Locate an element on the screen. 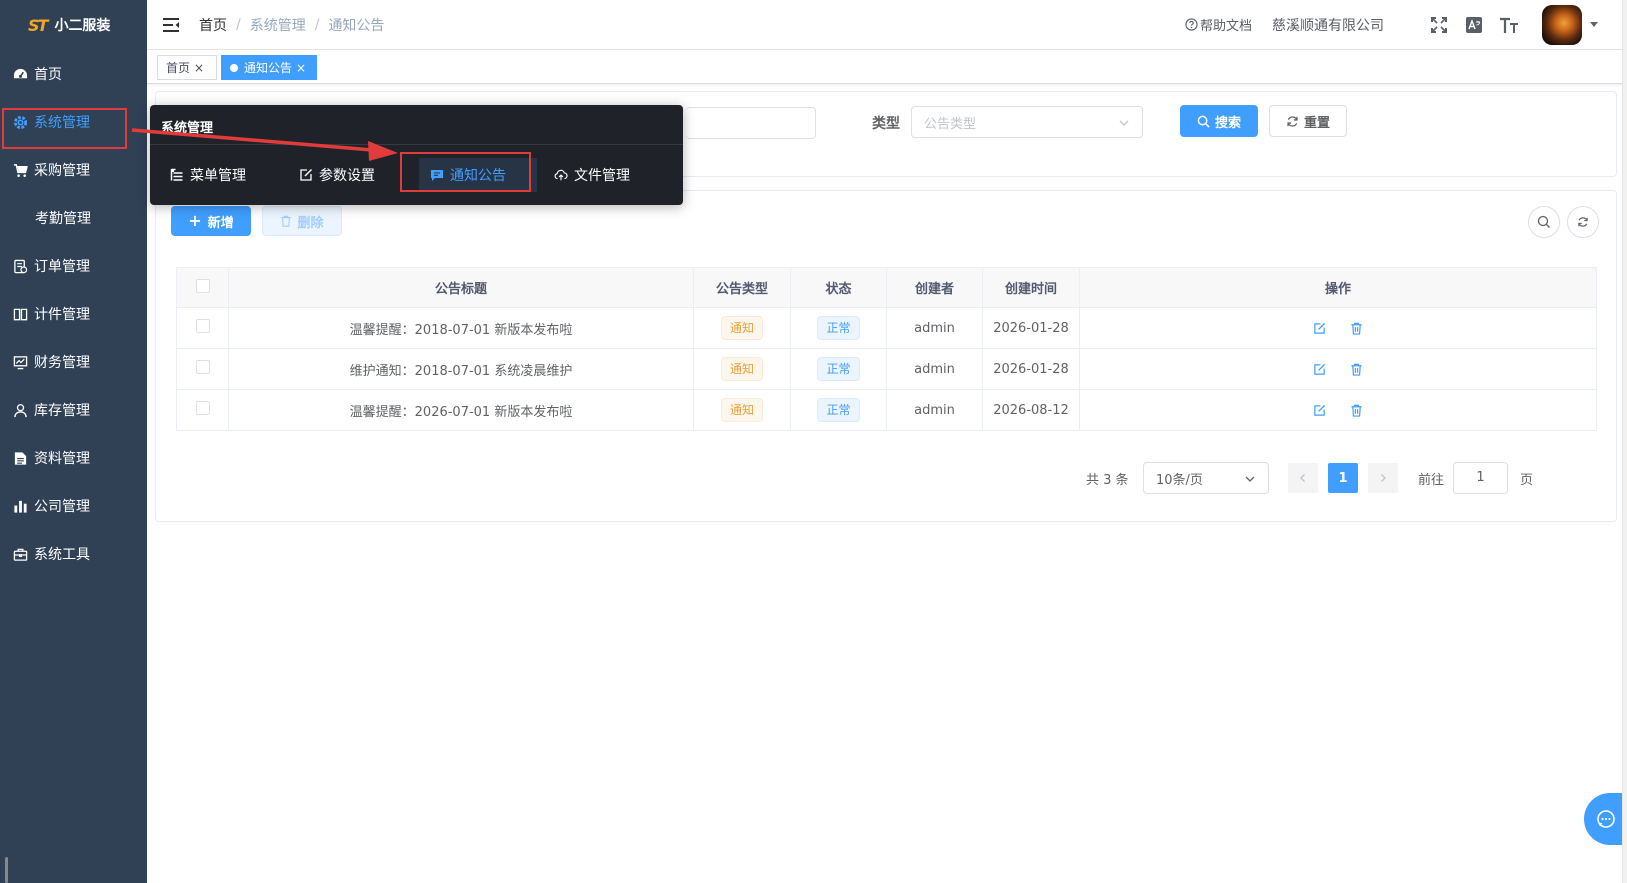 The height and width of the screenshot is (883, 1627). add-button: + 新增 is located at coordinates (211, 221).